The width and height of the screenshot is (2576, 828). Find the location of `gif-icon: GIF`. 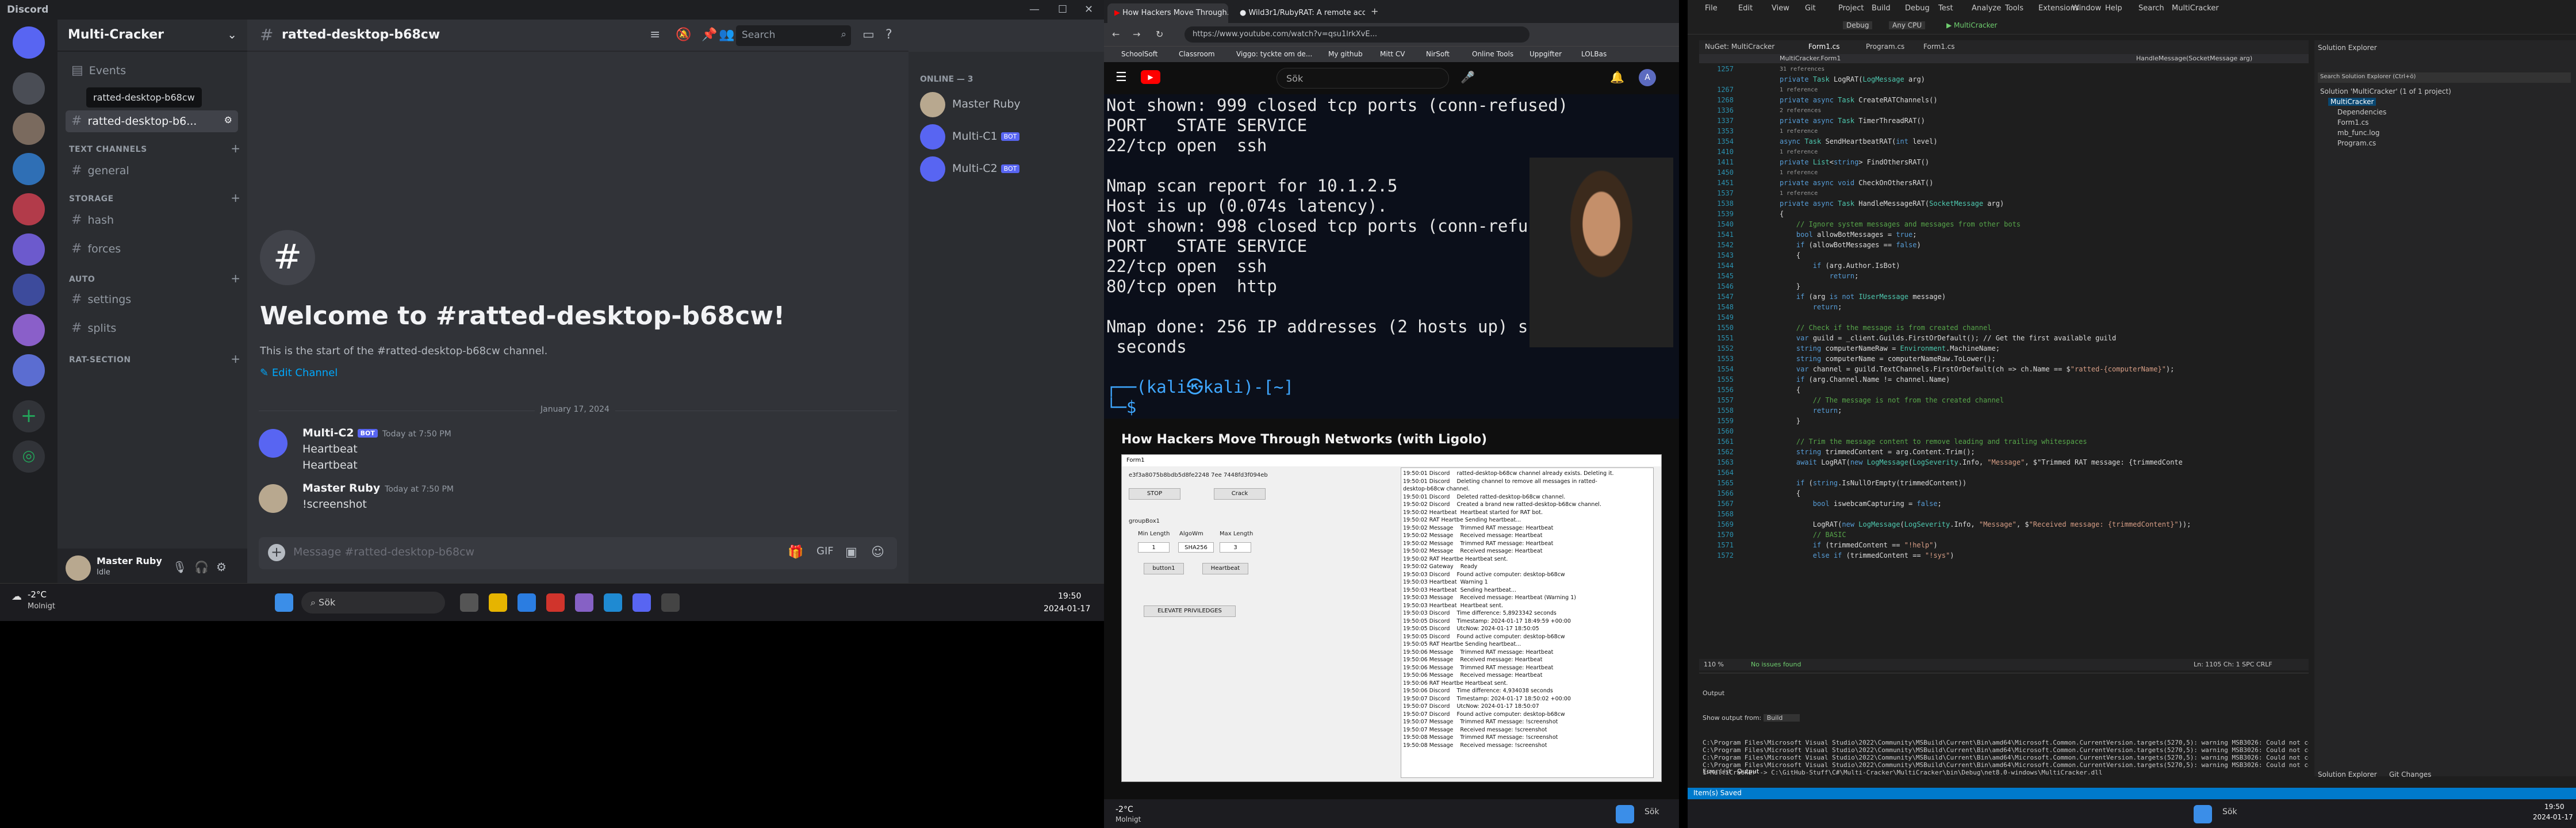

gif-icon: GIF is located at coordinates (825, 551).